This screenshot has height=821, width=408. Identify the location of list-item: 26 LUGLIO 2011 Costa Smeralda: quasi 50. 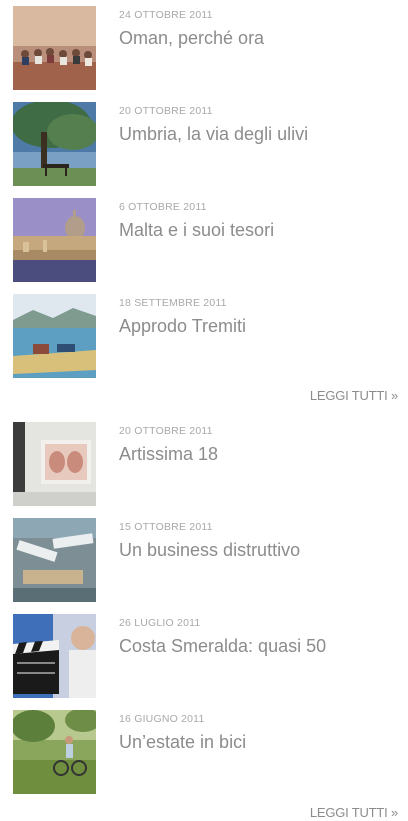
(203, 656).